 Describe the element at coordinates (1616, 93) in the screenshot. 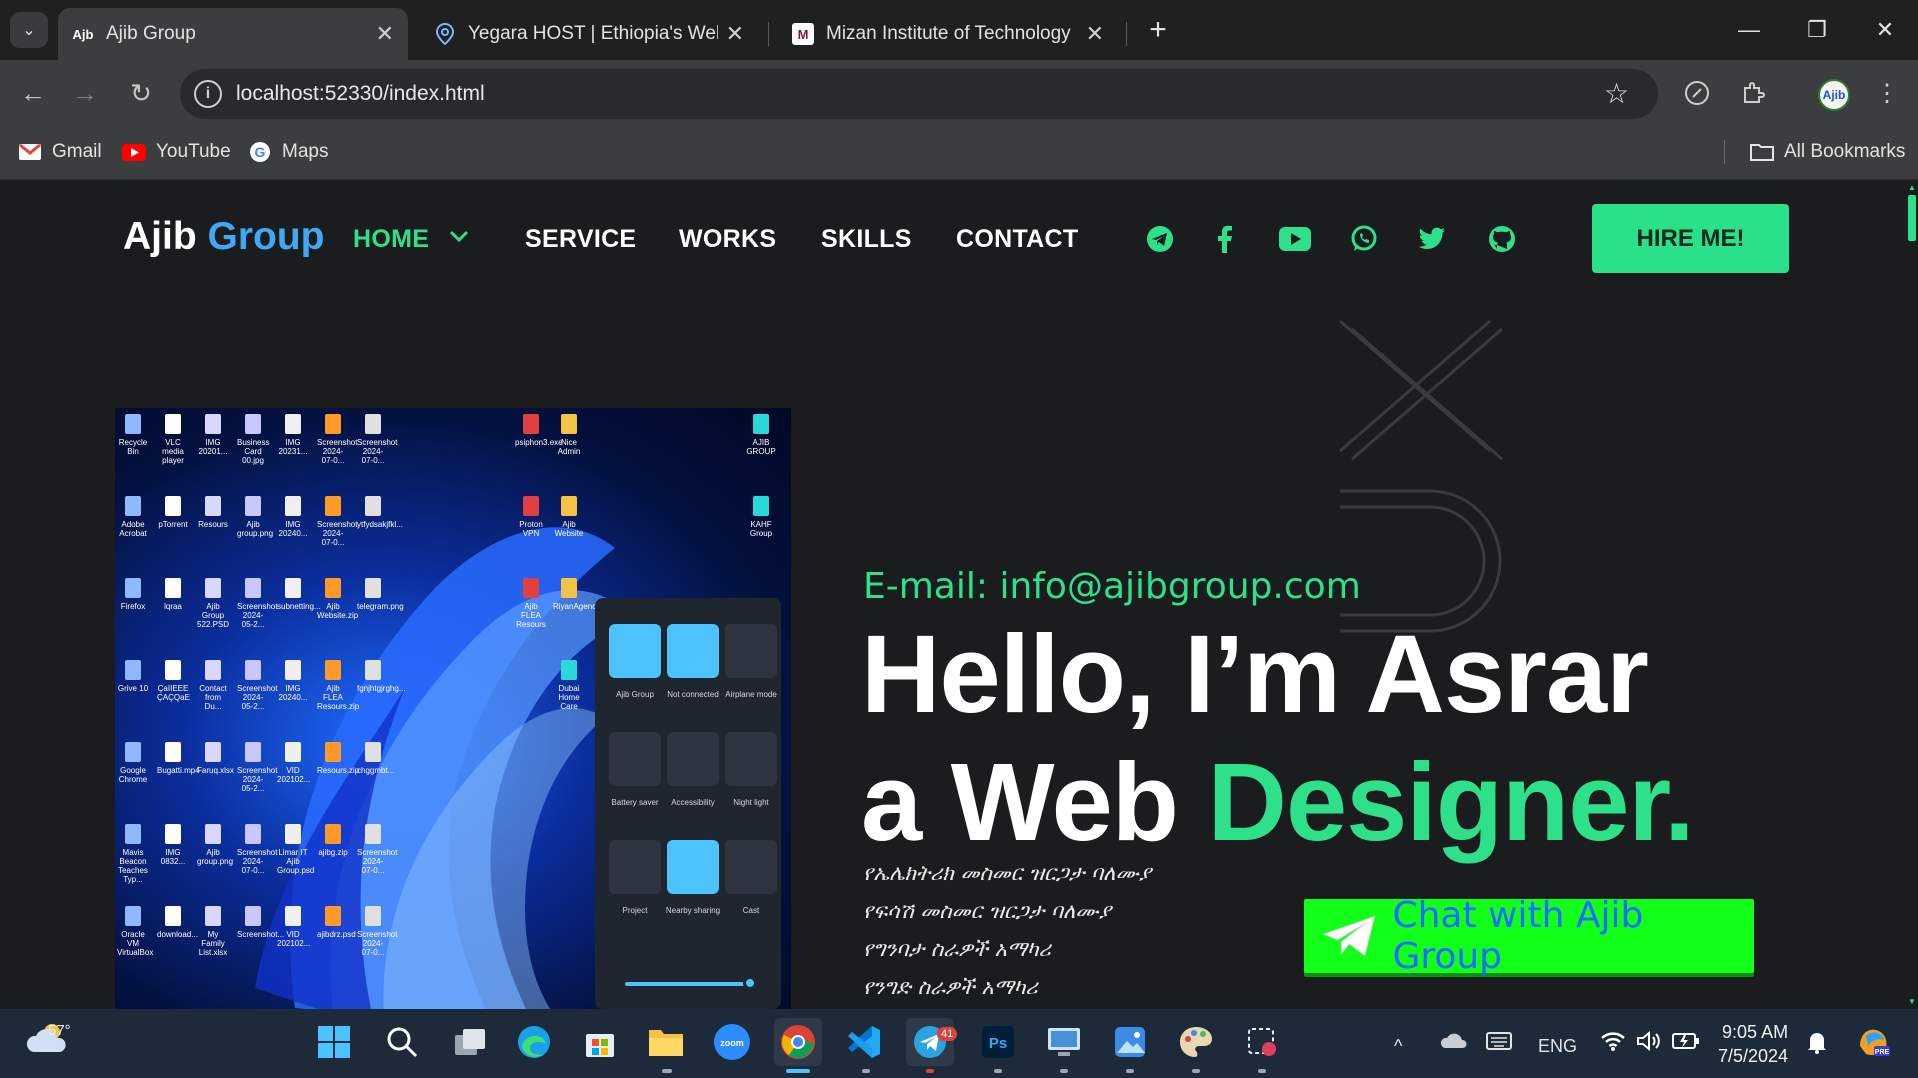

I see `bookmark-star-icon: ☆` at that location.